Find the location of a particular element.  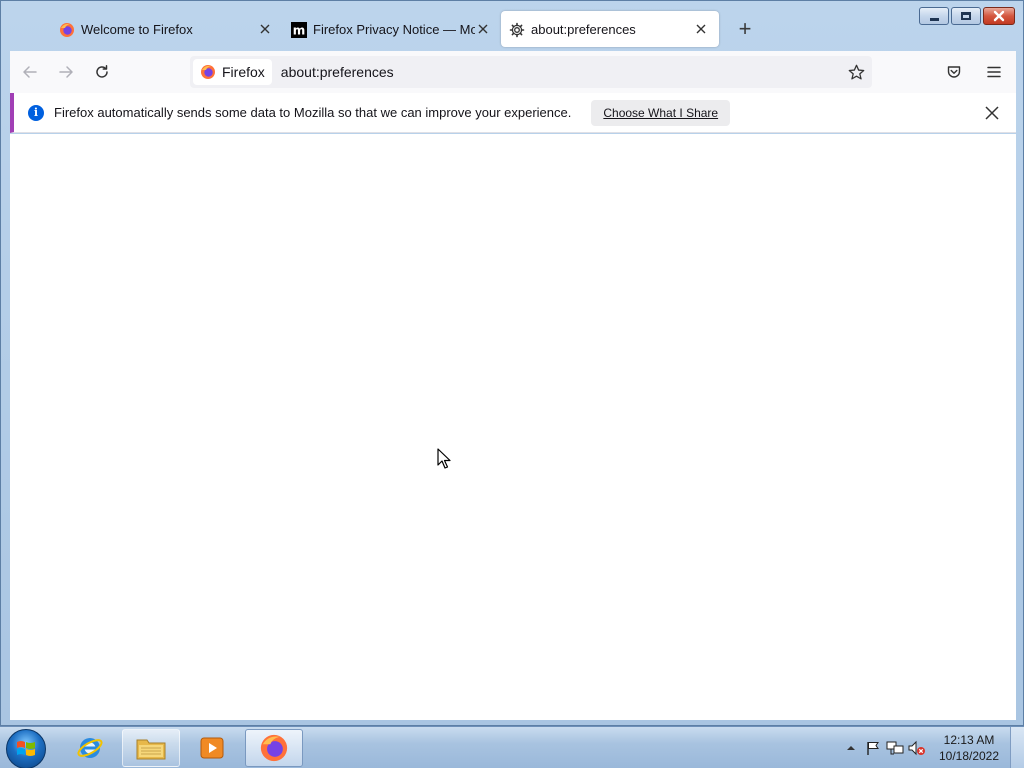

taskbar-internet-explorer is located at coordinates (90, 748).